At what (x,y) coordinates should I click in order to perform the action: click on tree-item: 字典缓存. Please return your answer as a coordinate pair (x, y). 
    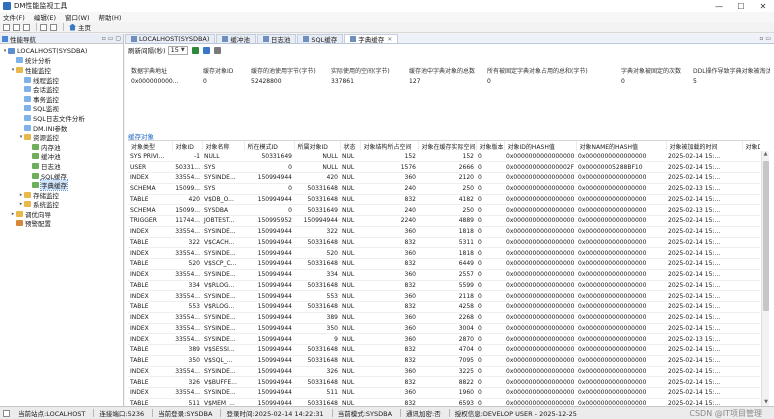
    Looking at the image, I should click on (61, 185).